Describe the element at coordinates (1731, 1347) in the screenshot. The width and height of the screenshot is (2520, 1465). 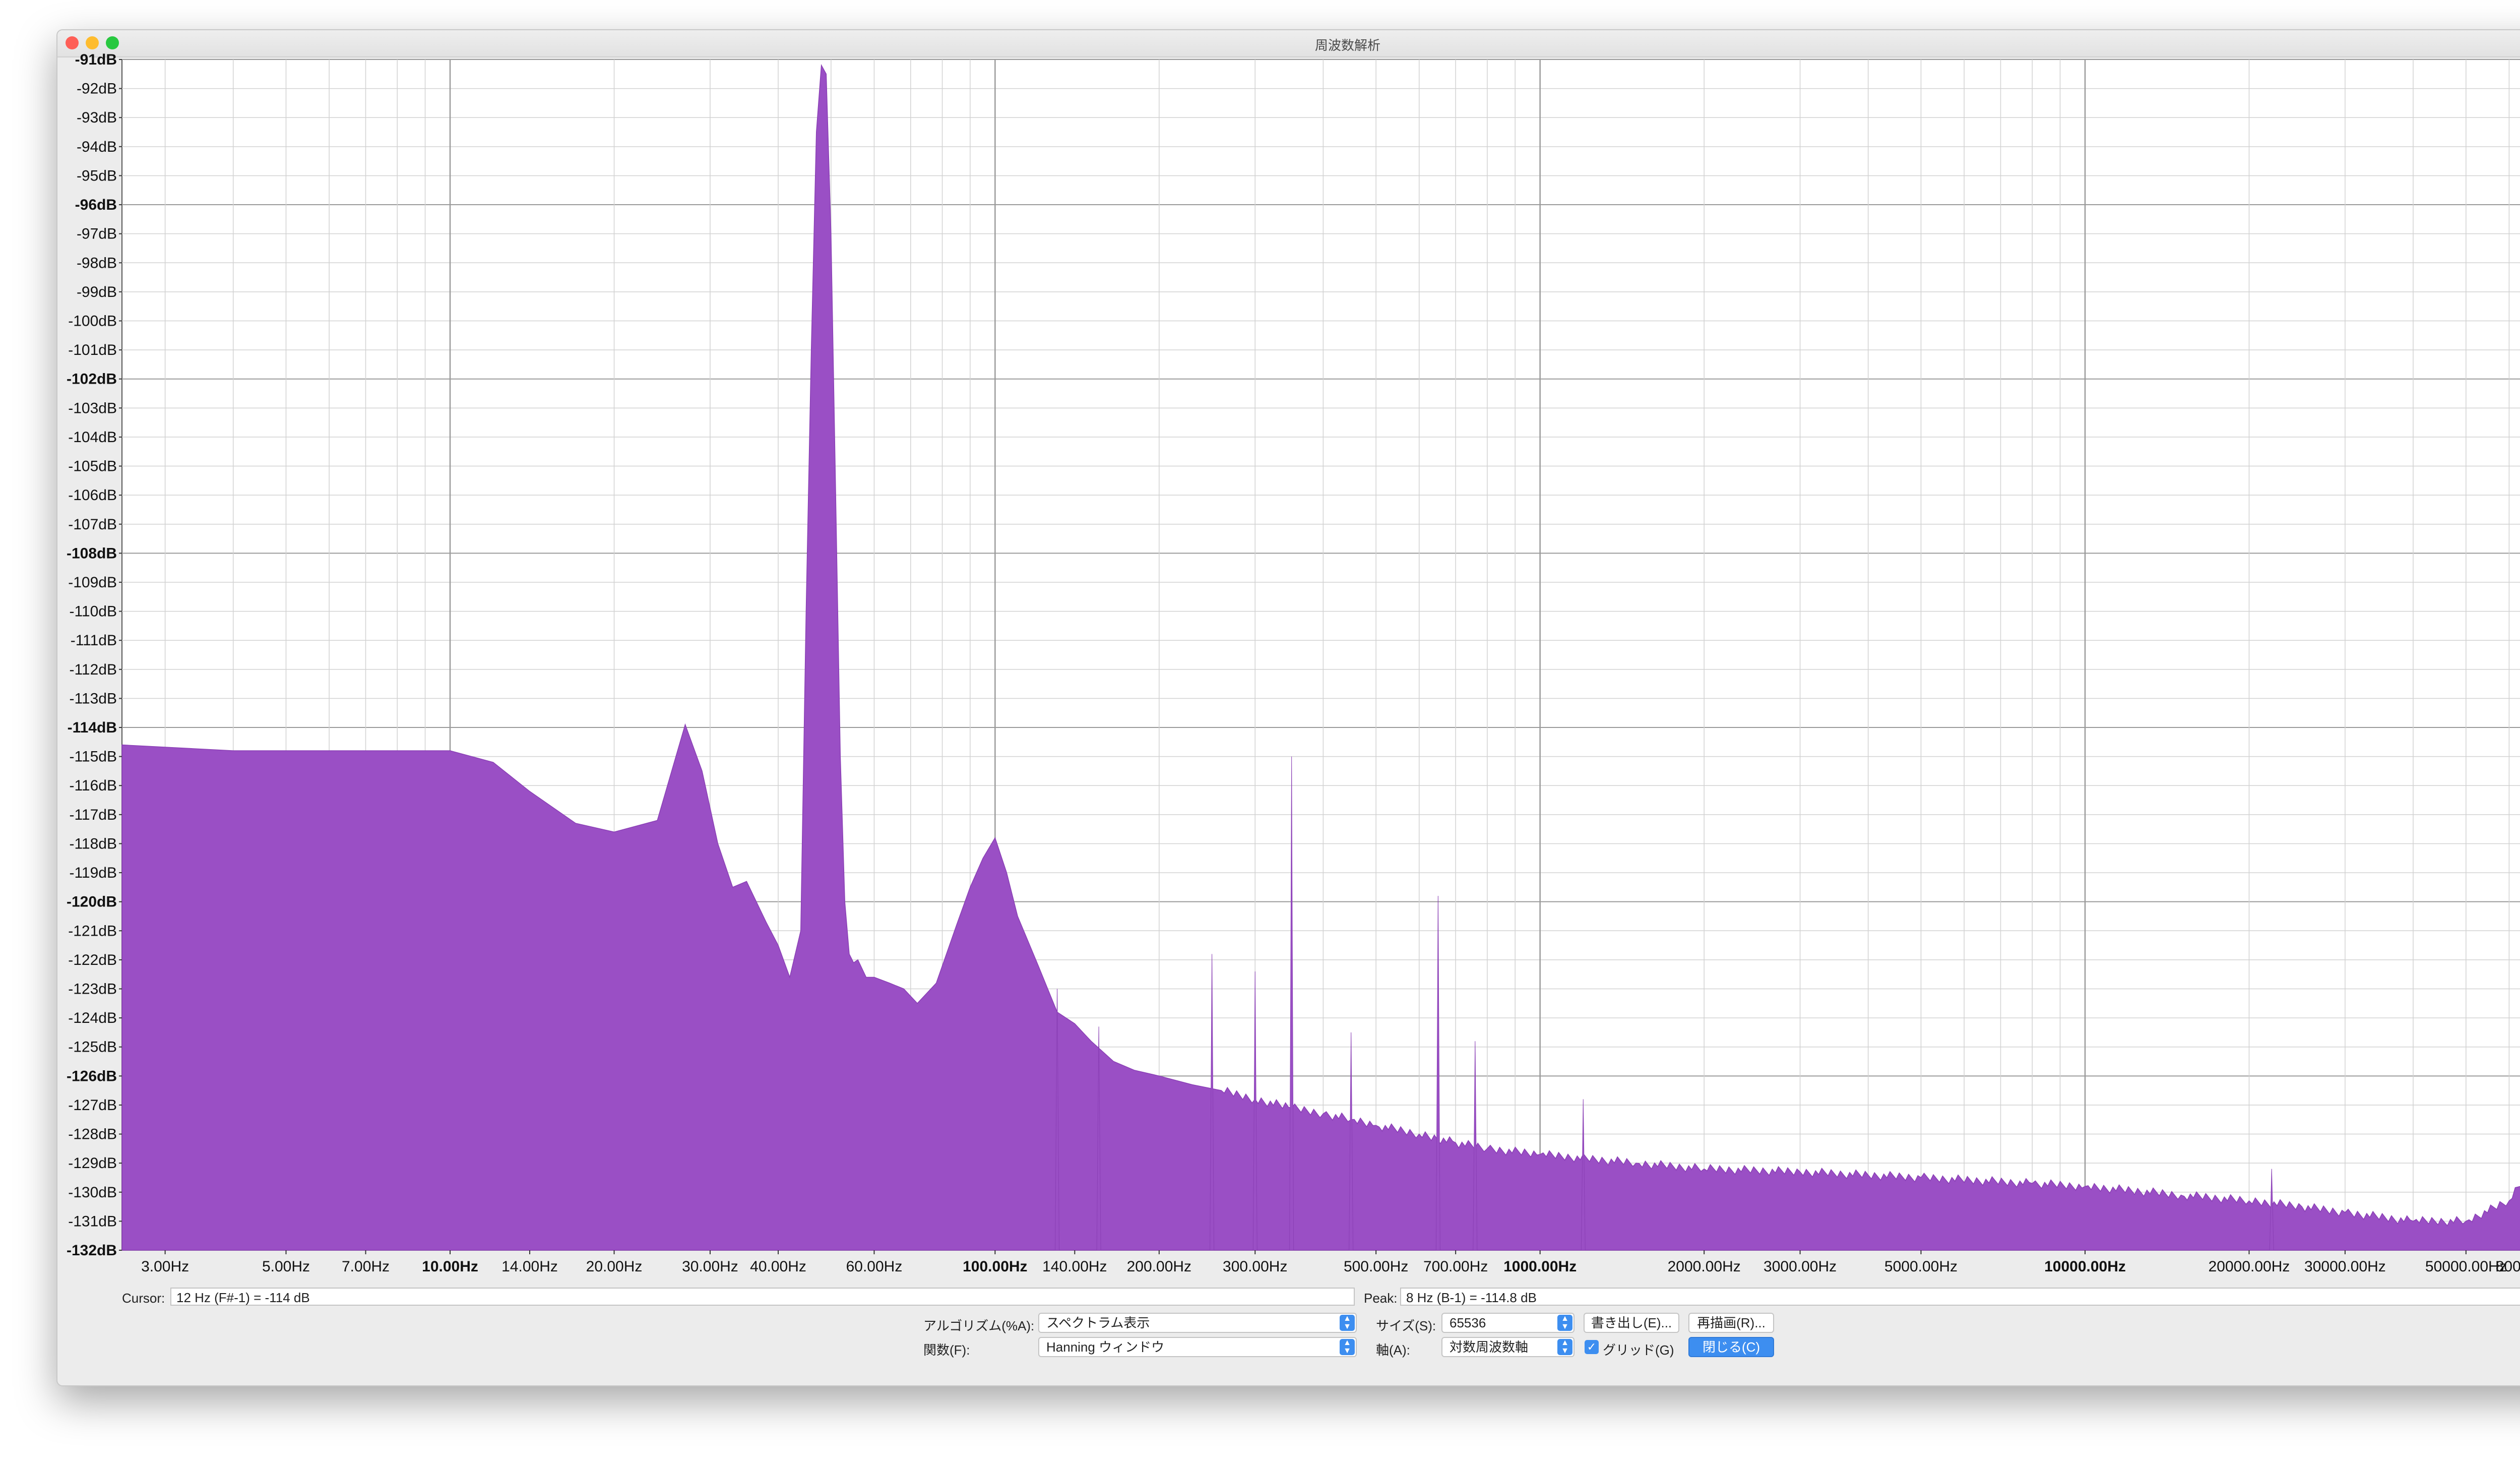
I see `close-button: 閉じる(C)` at that location.